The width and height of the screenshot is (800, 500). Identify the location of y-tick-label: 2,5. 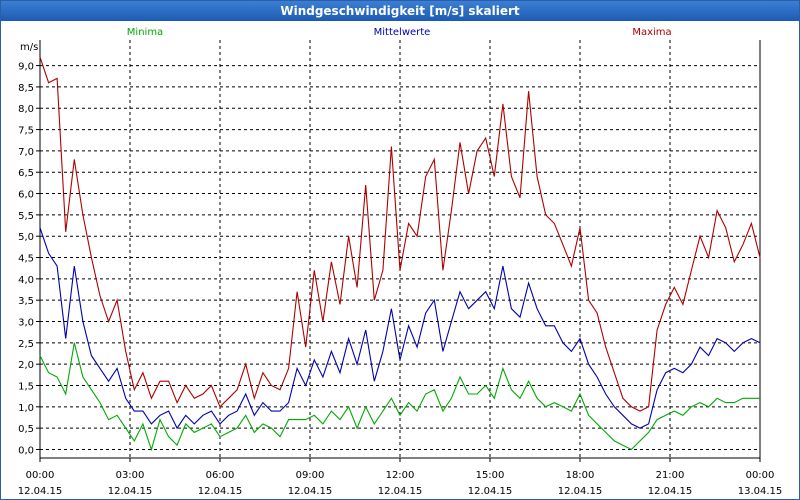
(26, 344).